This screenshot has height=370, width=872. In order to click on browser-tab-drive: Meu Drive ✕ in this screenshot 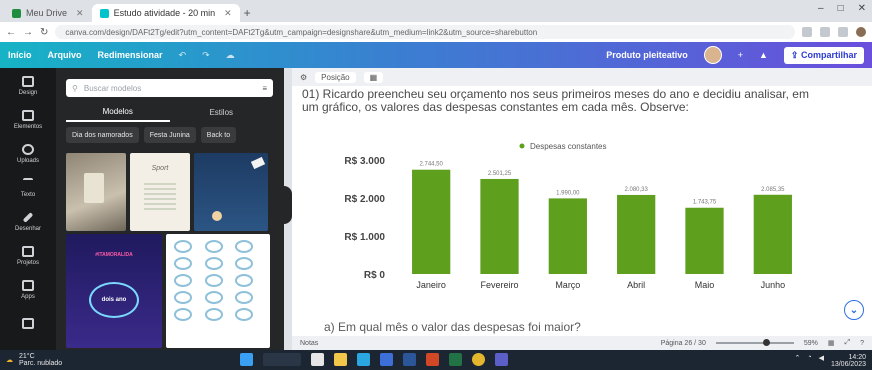, I will do `click(48, 13)`.